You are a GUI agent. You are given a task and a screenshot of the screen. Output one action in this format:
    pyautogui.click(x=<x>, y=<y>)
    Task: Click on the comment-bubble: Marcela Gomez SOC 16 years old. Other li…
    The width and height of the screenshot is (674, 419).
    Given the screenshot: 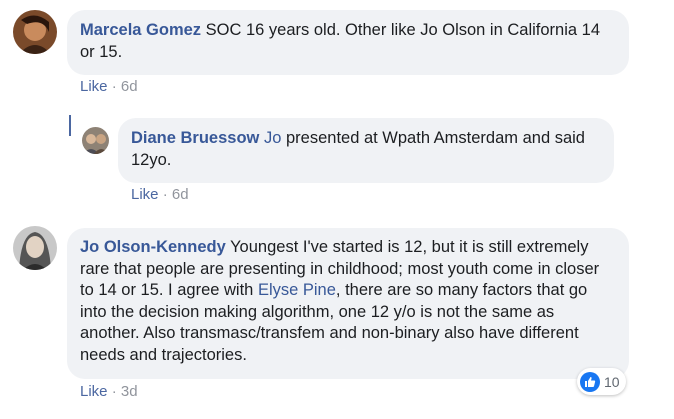 What is the action you would take?
    pyautogui.click(x=348, y=42)
    